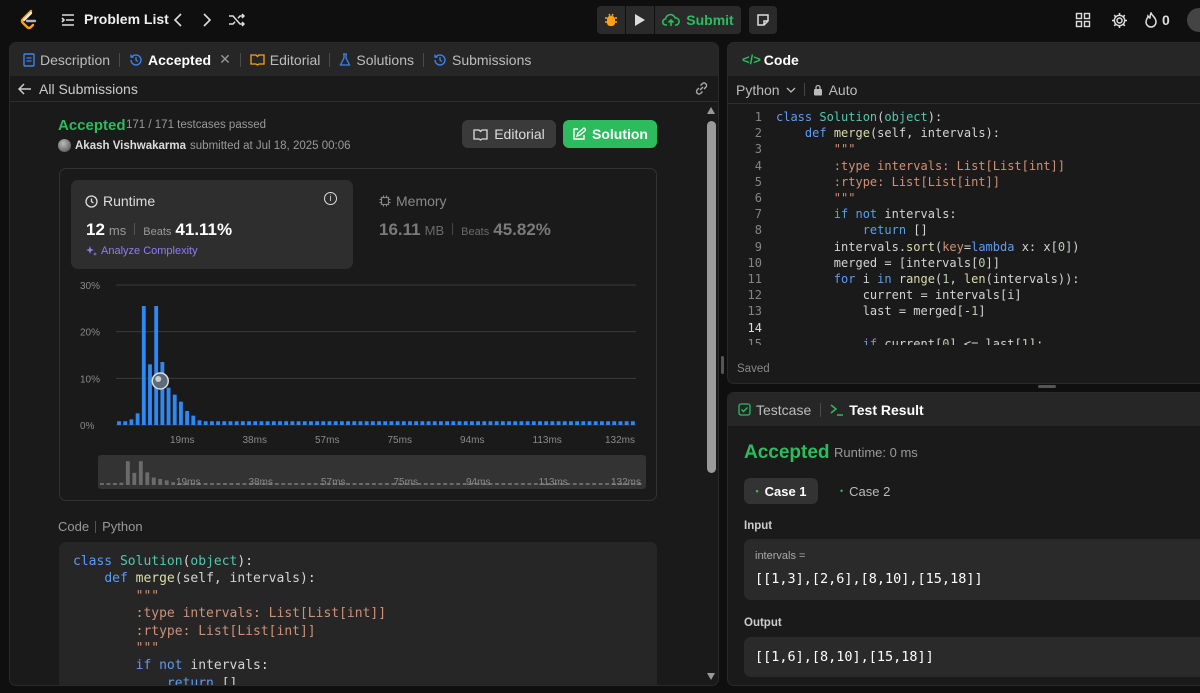 This screenshot has height=693, width=1200. What do you see at coordinates (440, 59) in the screenshot?
I see `history-icon` at bounding box center [440, 59].